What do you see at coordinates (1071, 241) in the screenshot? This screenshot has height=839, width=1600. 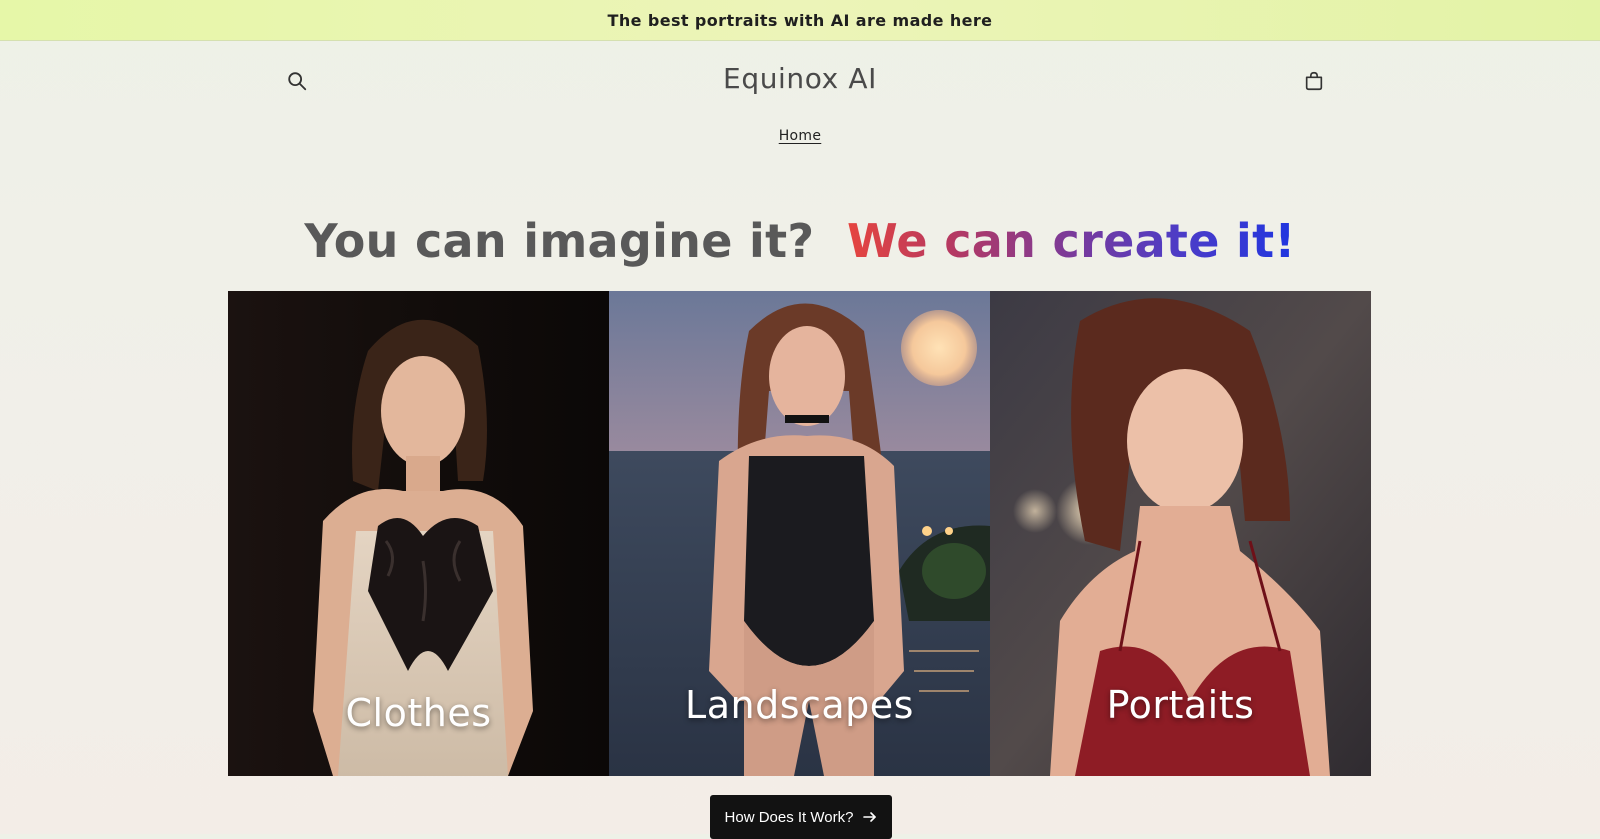 I see `headline-accent: We can create it!` at bounding box center [1071, 241].